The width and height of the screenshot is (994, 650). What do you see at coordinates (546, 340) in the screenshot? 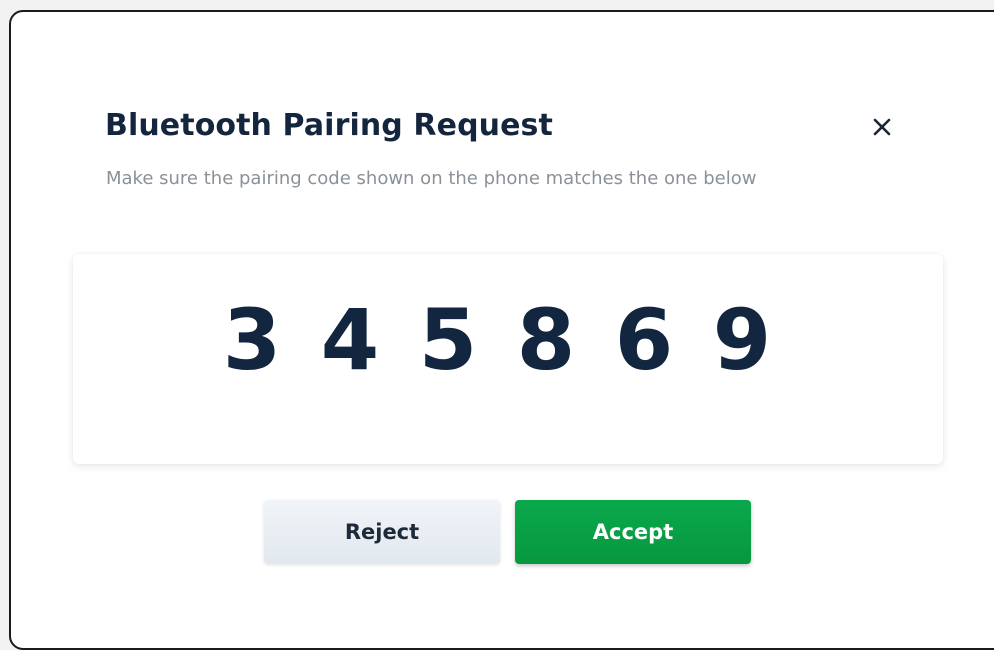
I see `pairing-code-digit: 8` at bounding box center [546, 340].